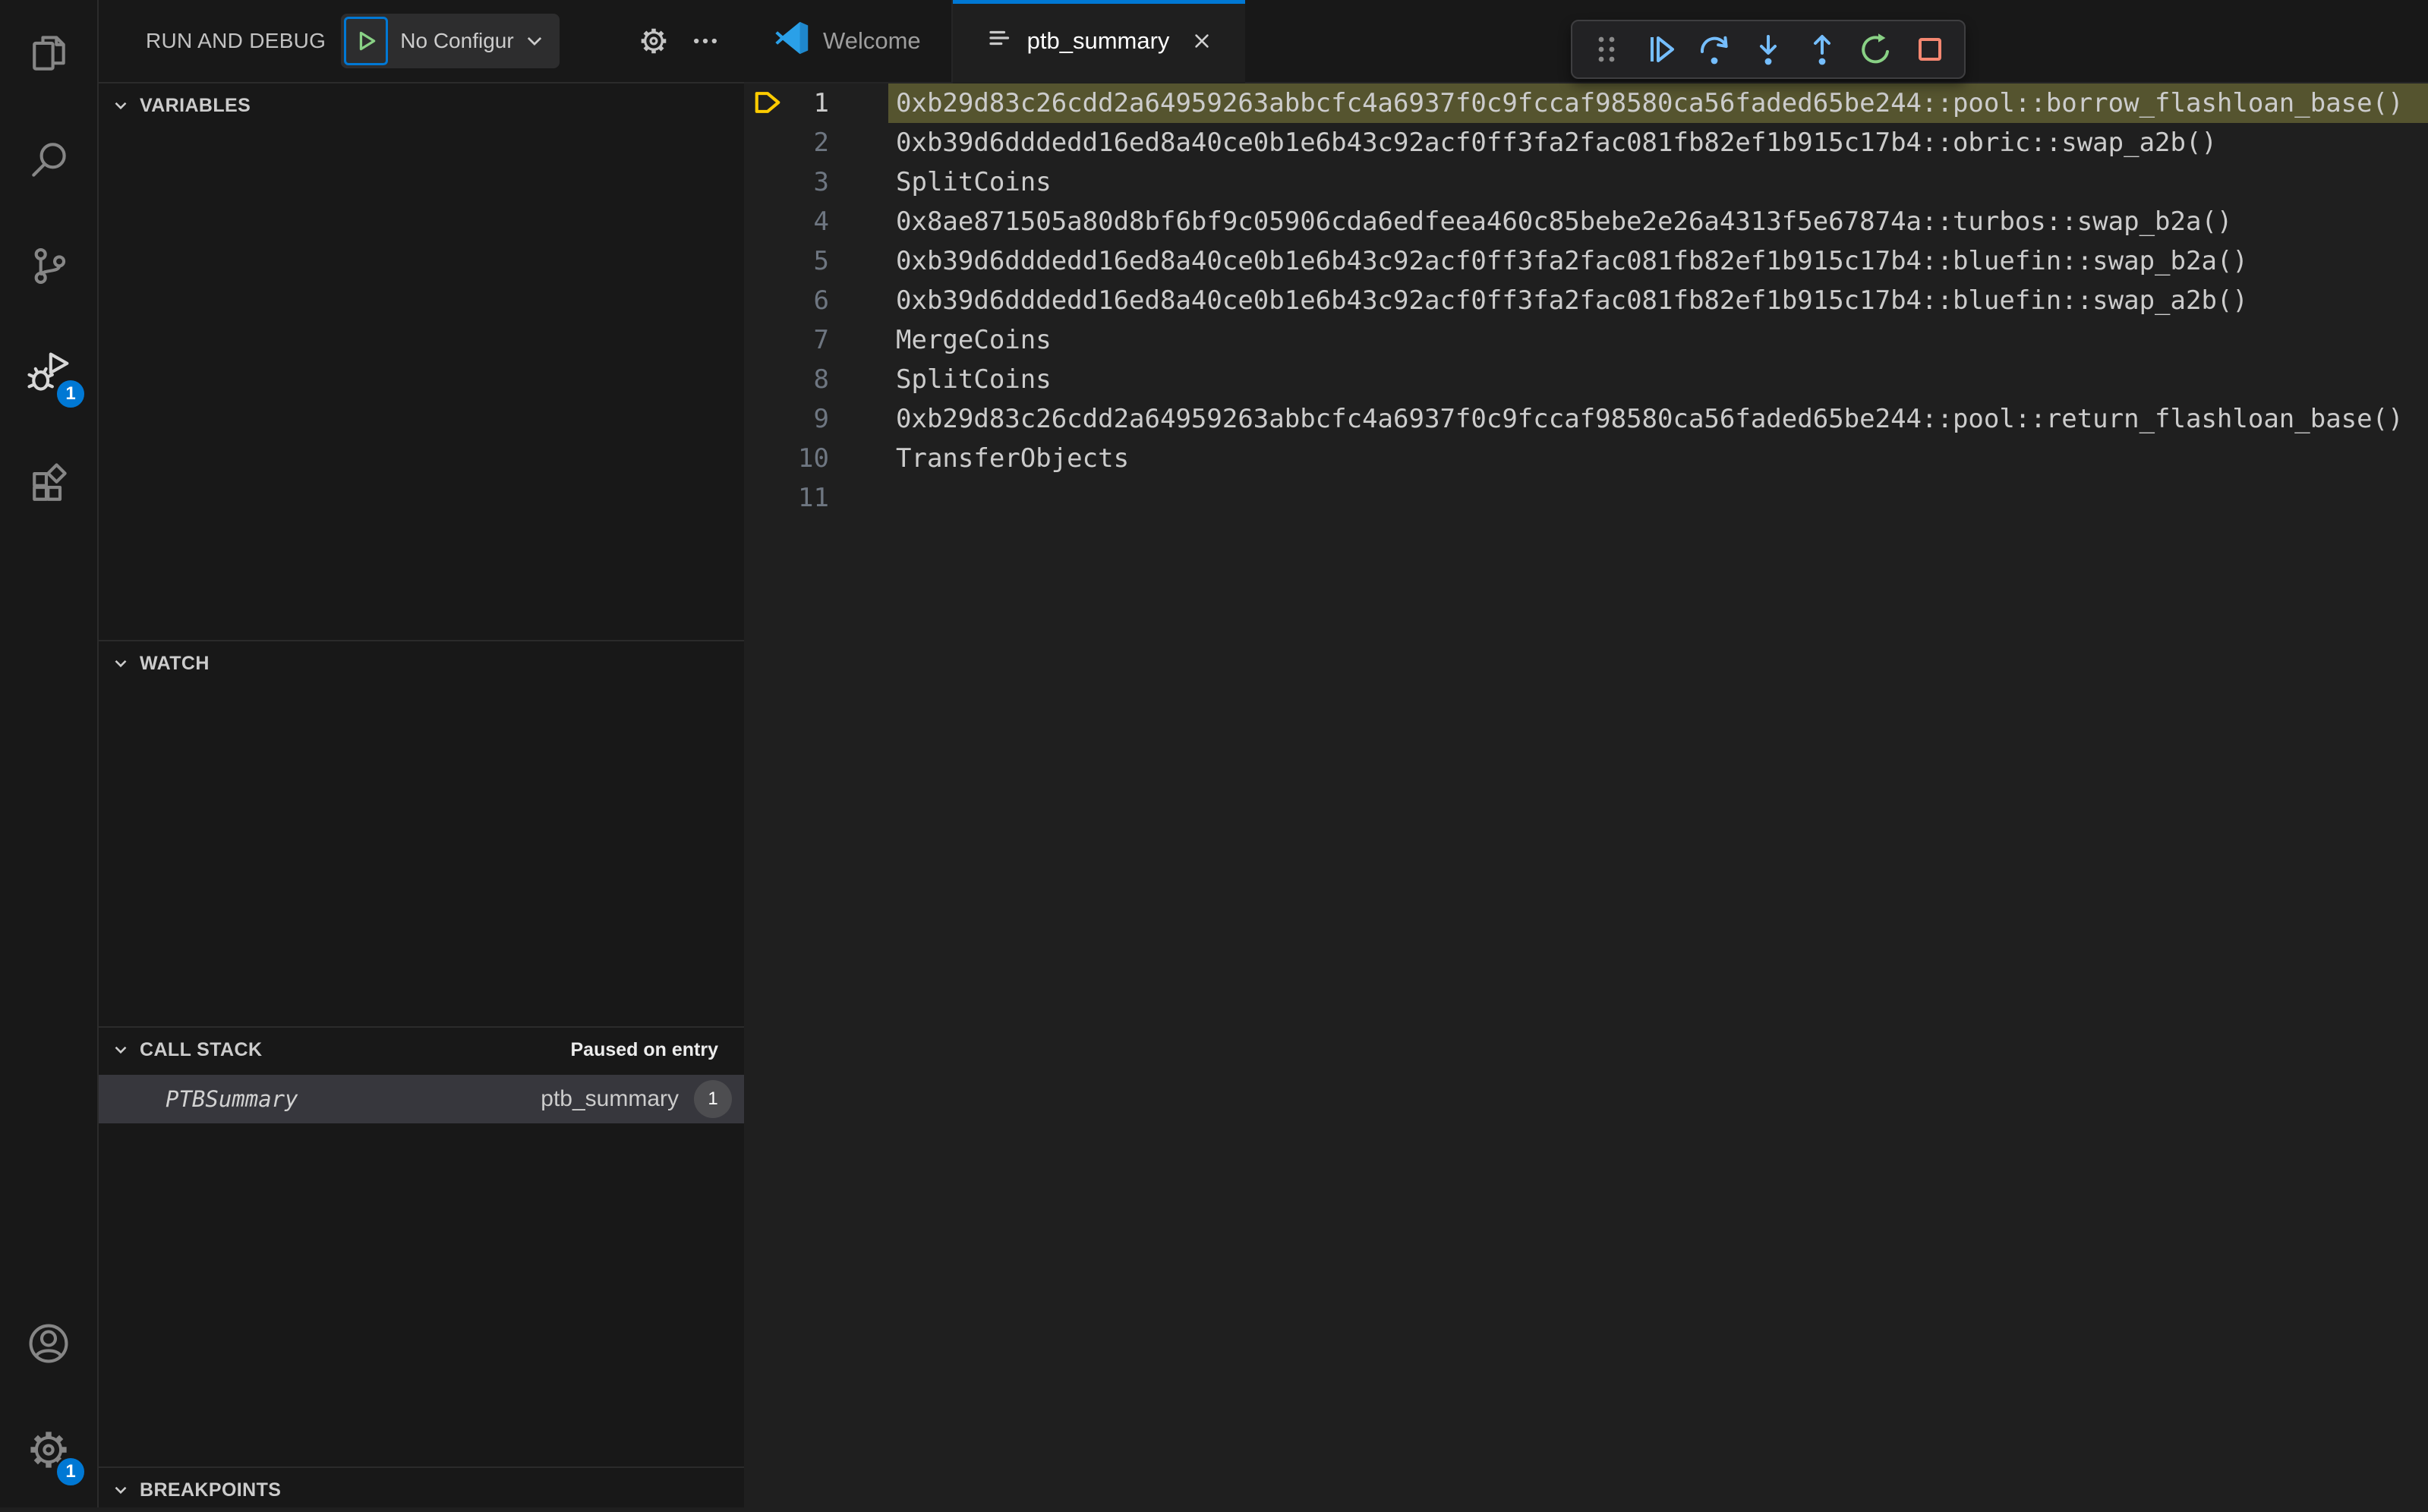 The height and width of the screenshot is (1512, 2428). I want to click on tab-ptb-summary: ptb_summary, so click(1099, 41).